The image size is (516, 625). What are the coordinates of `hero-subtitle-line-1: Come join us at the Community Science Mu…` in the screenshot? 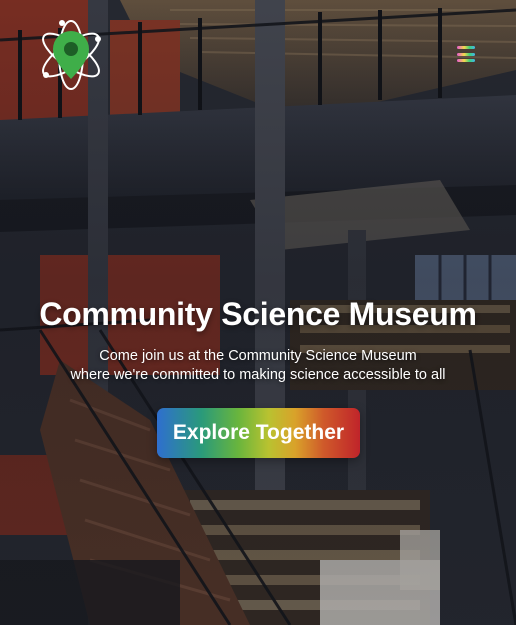 It's located at (258, 356).